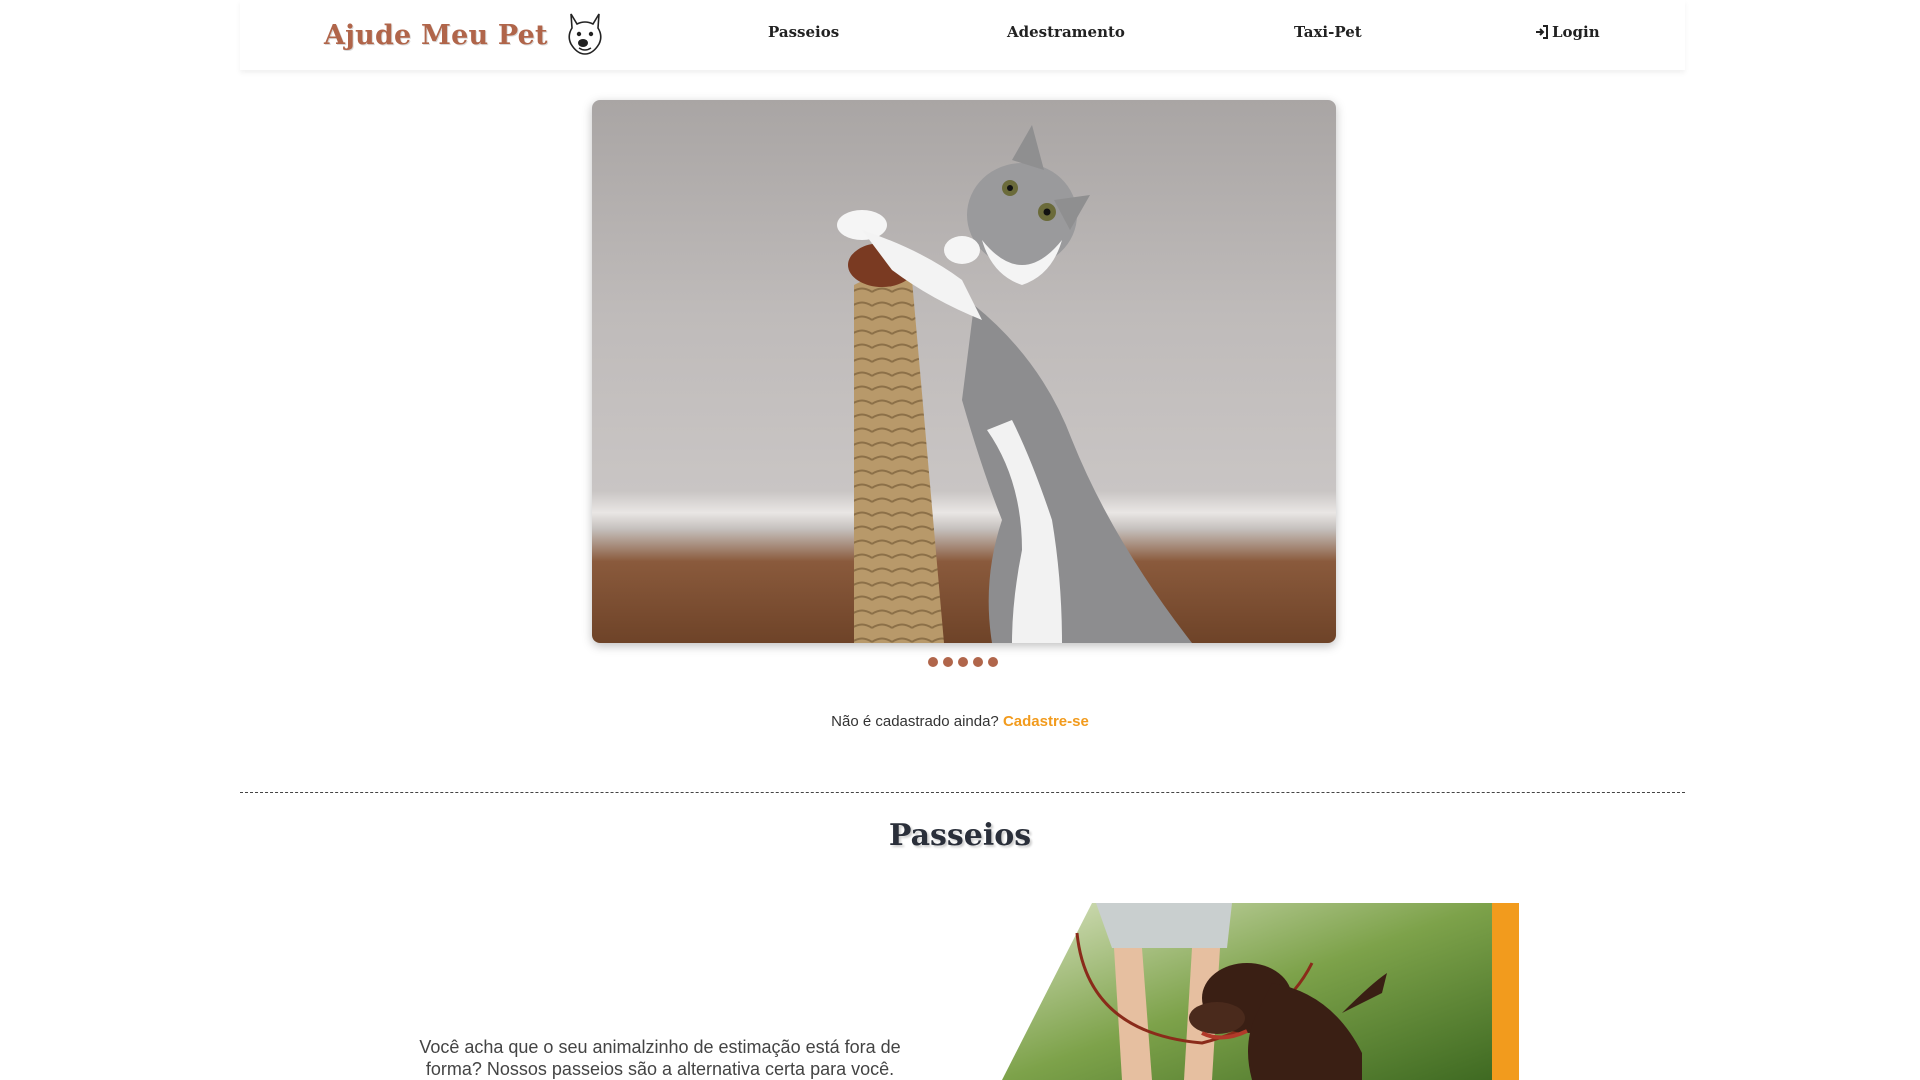  I want to click on nav-login-label: Login, so click(1576, 32).